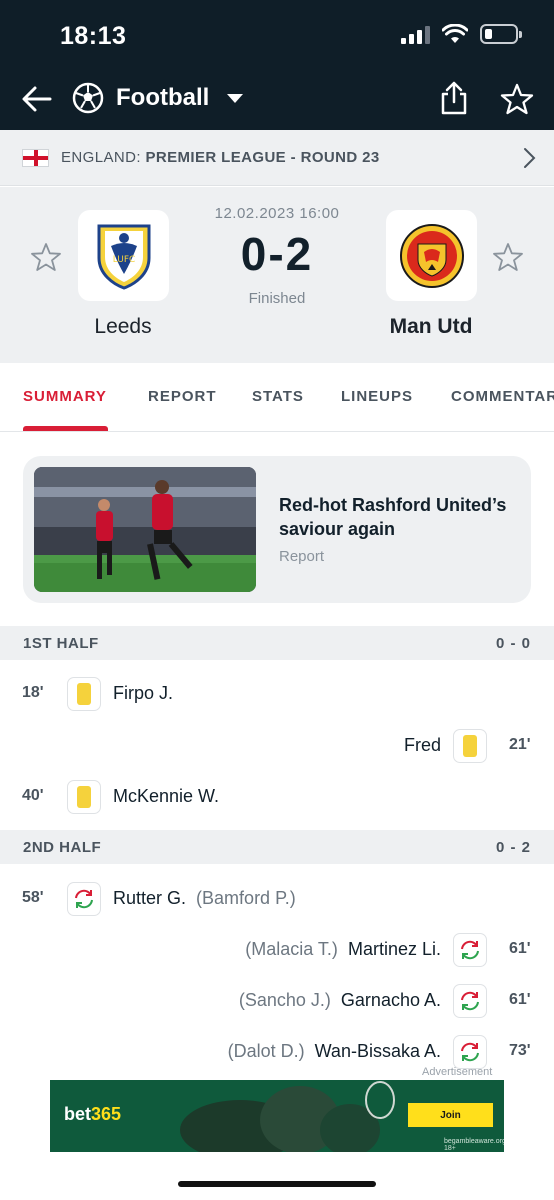  I want to click on report-thumbnail, so click(145, 529).